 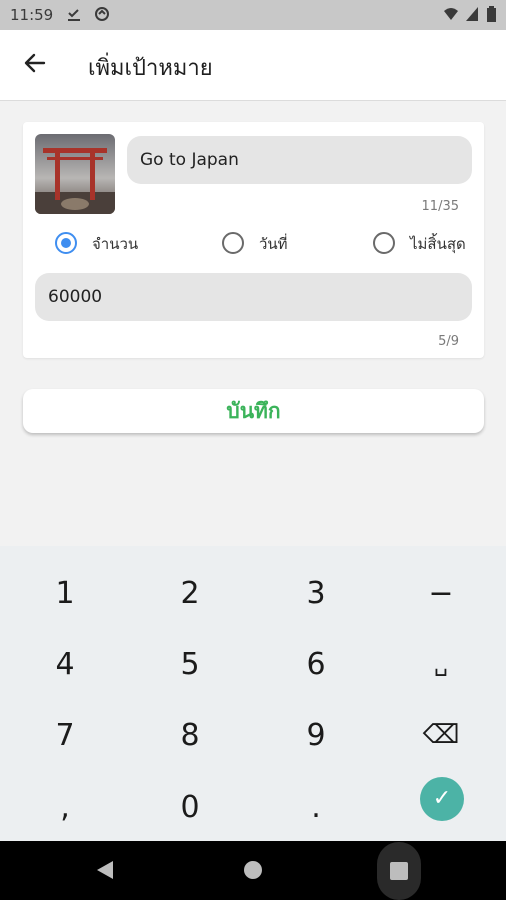 I want to click on radio-unlimited-indicator, so click(x=384, y=243).